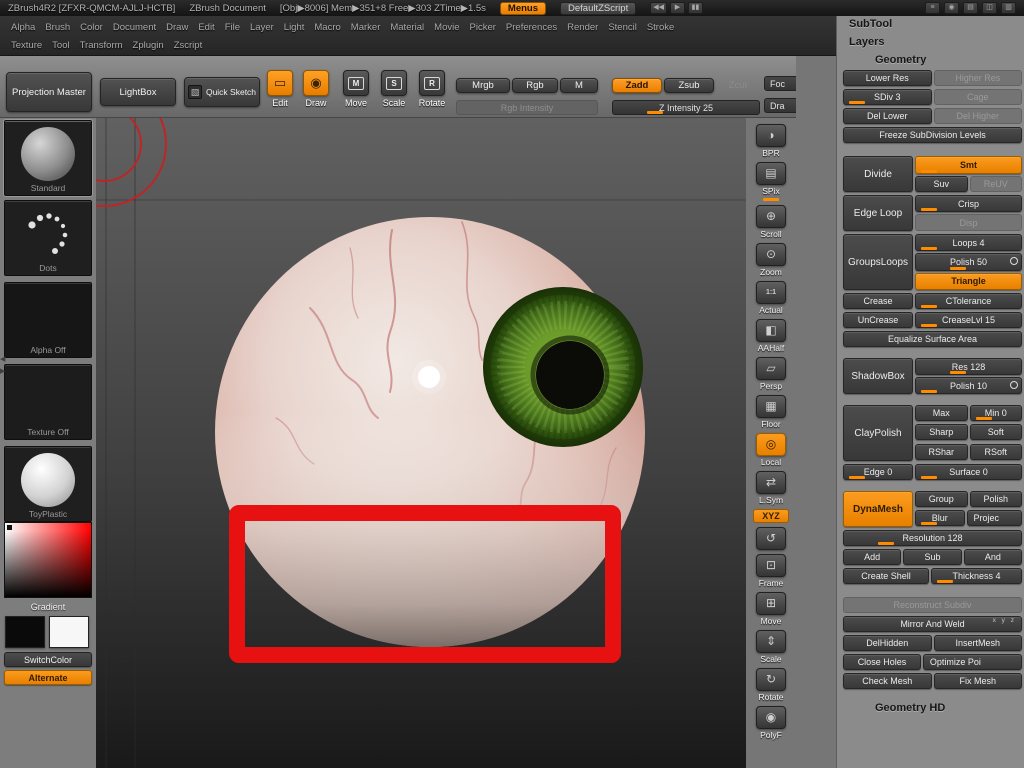 Image resolution: width=1024 pixels, height=768 pixels. I want to click on menu-edit: Edit, so click(206, 27).